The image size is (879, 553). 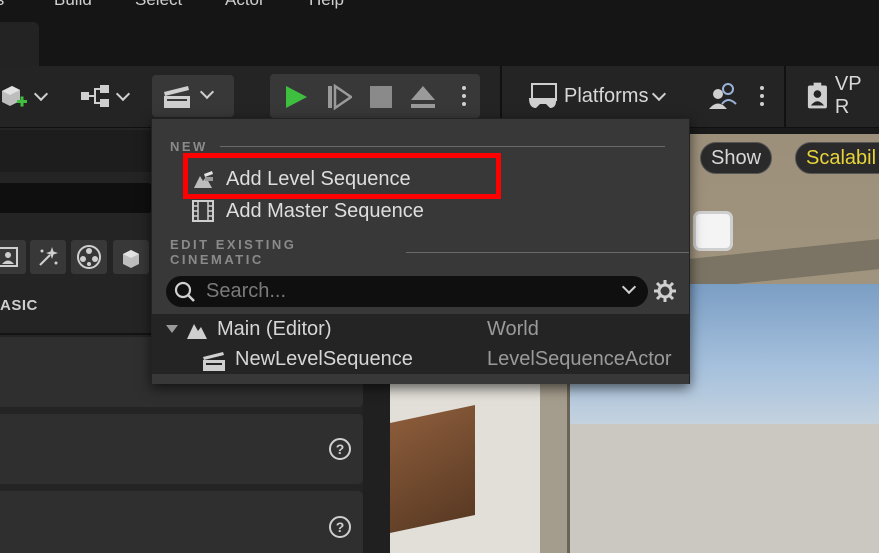 What do you see at coordinates (665, 291) in the screenshot?
I see `gear-icon` at bounding box center [665, 291].